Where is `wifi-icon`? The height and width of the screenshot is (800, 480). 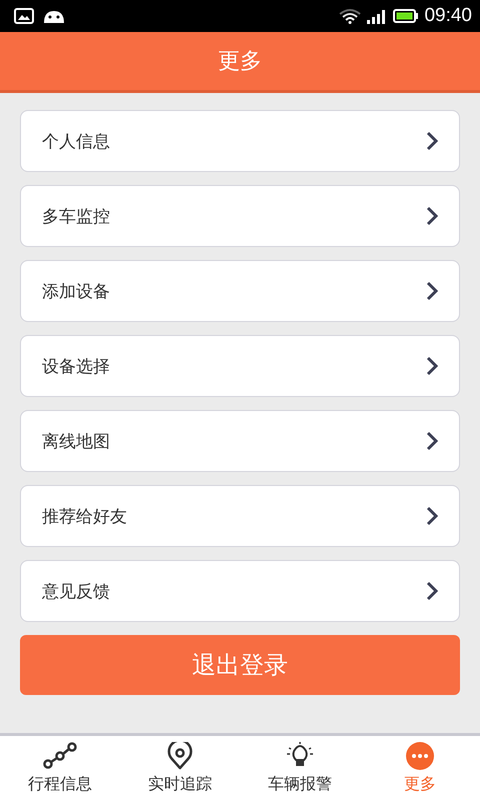
wifi-icon is located at coordinates (350, 16).